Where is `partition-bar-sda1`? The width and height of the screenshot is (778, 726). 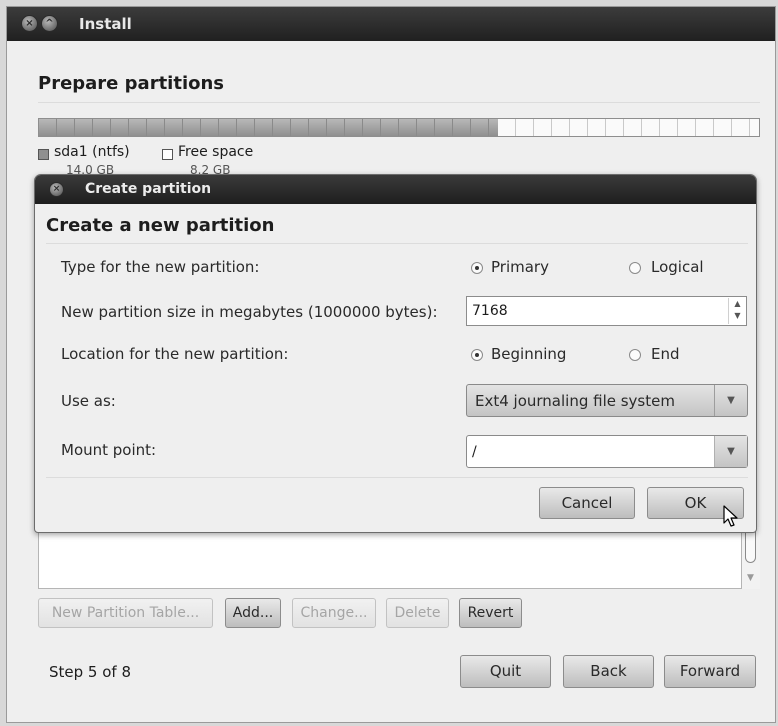
partition-bar-sda1 is located at coordinates (269, 127).